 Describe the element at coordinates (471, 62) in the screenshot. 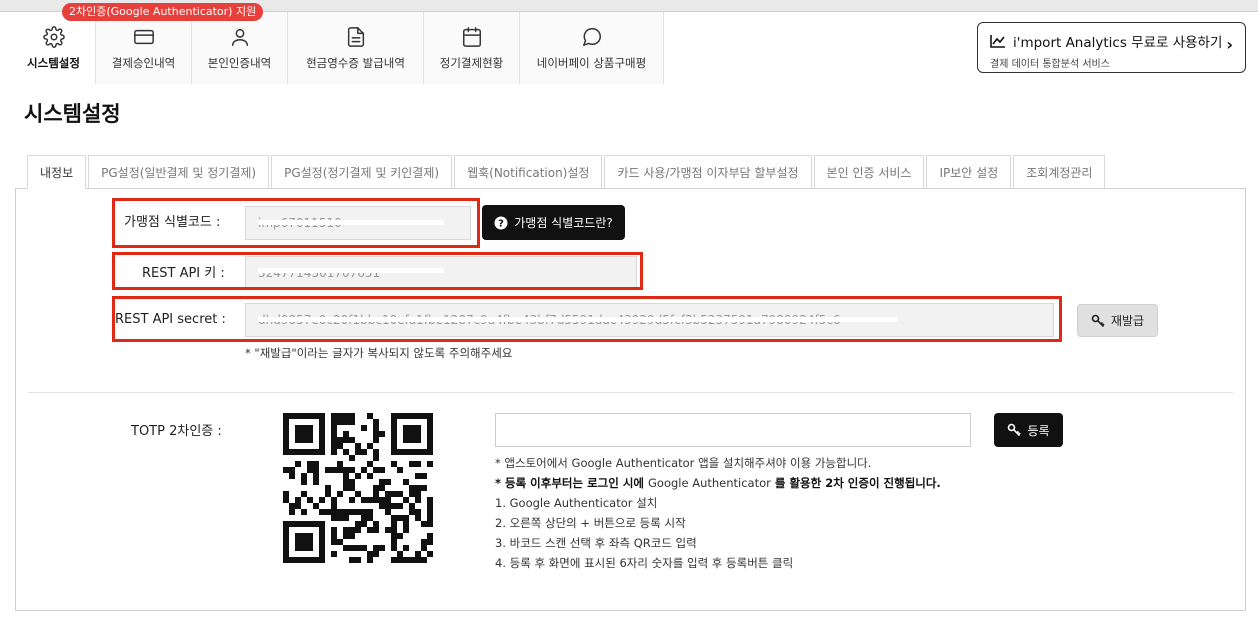

I see `nav-label: 정기결제현황` at that location.